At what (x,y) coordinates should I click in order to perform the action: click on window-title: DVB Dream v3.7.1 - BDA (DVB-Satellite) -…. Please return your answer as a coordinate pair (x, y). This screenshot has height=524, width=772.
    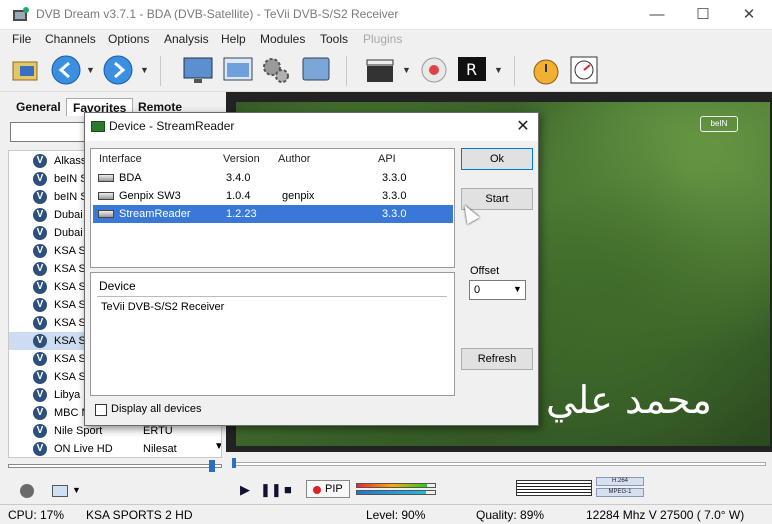
    Looking at the image, I should click on (217, 14).